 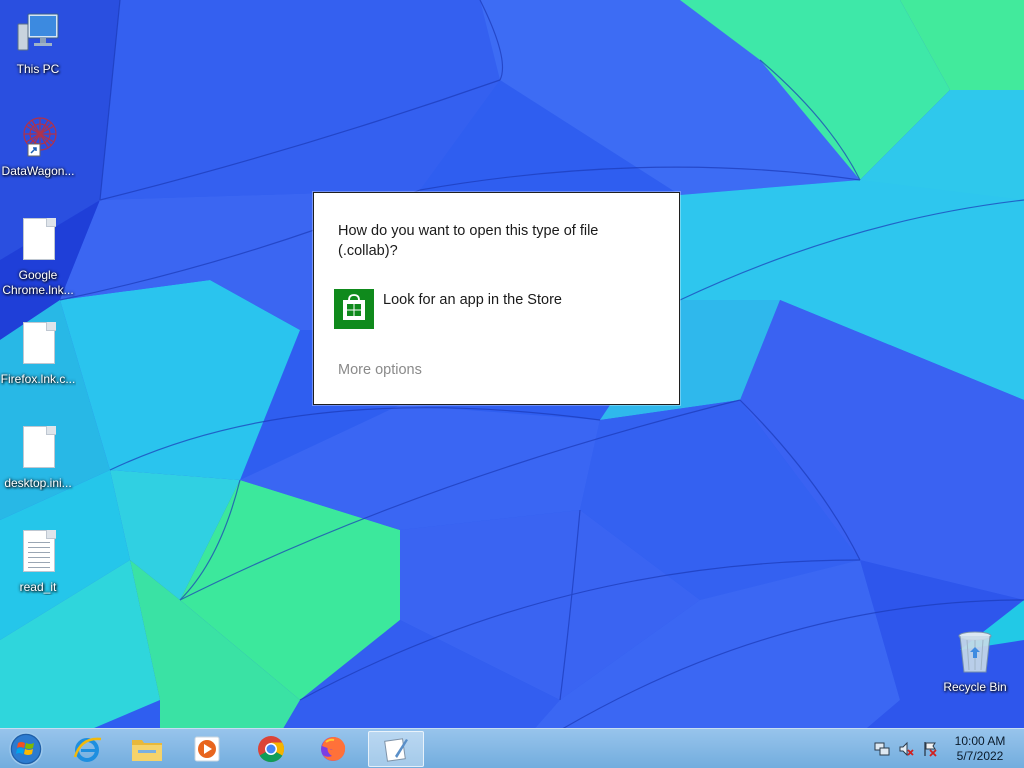 I want to click on desktop-icon-recycle-bin: Recycle Bin, so click(x=975, y=661).